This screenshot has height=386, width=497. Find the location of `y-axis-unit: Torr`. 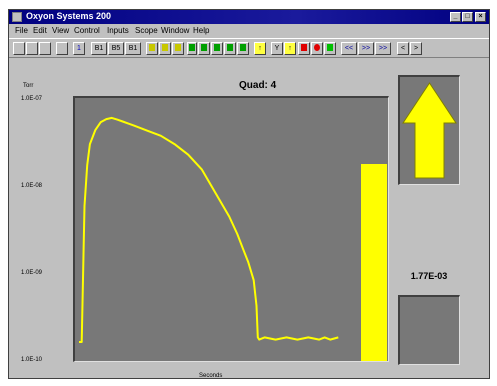

y-axis-unit: Torr is located at coordinates (28, 86).